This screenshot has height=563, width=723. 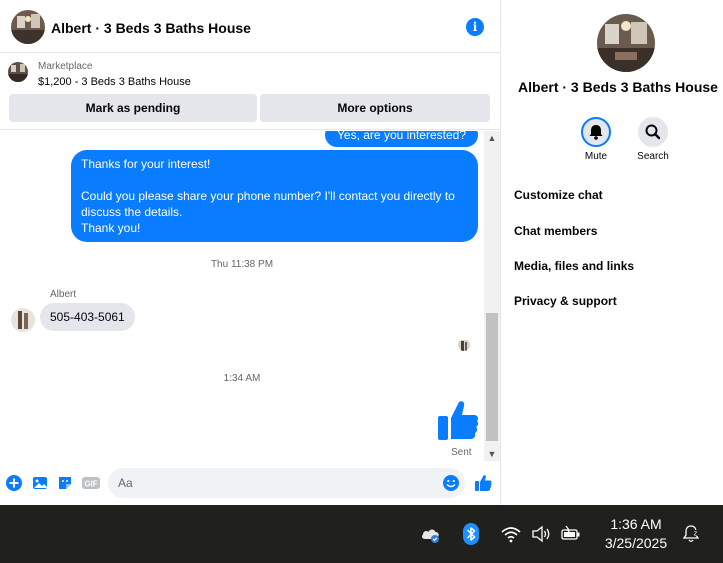 What do you see at coordinates (618, 87) in the screenshot?
I see `contact-name: Albert · 3 Beds 3 Baths House` at bounding box center [618, 87].